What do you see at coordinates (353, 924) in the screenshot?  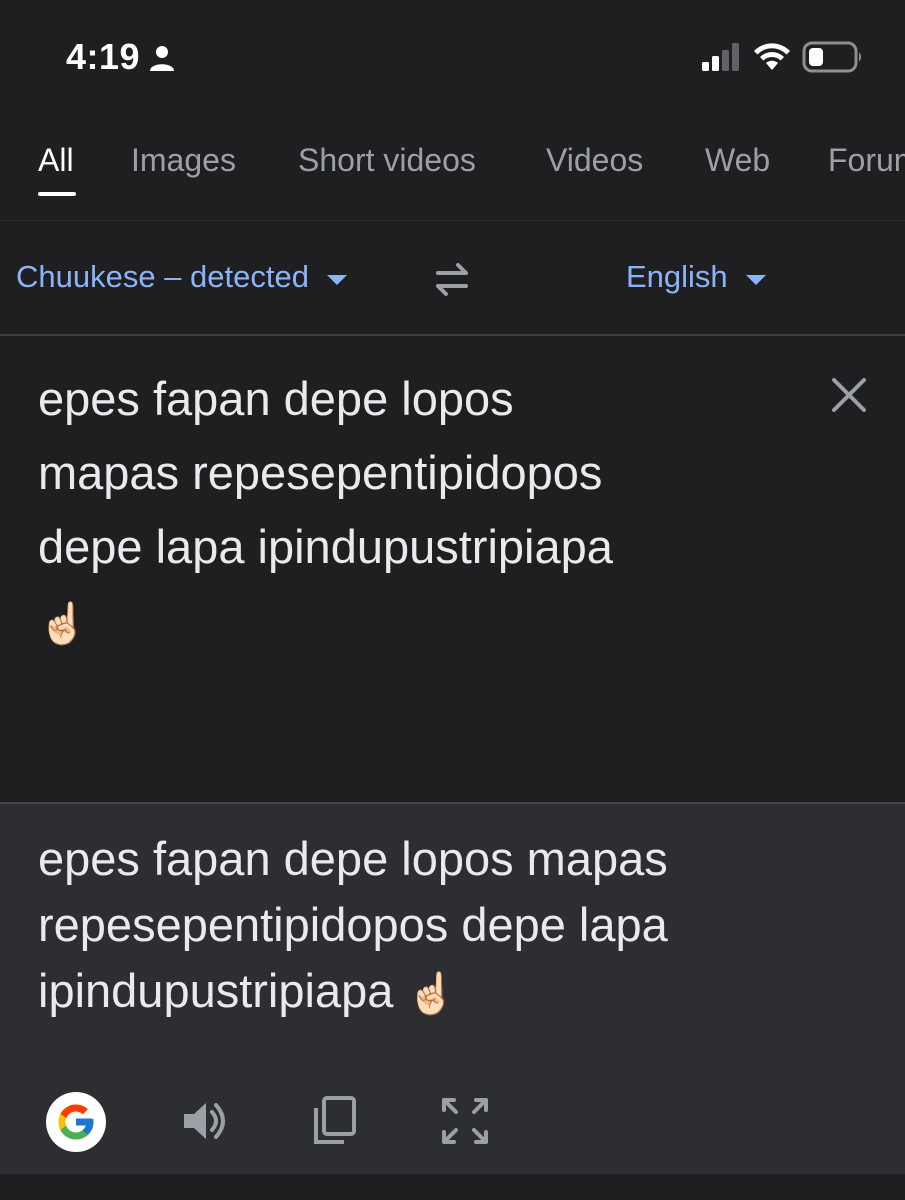 I see `result-line: repesepentipidopos depe lapa` at bounding box center [353, 924].